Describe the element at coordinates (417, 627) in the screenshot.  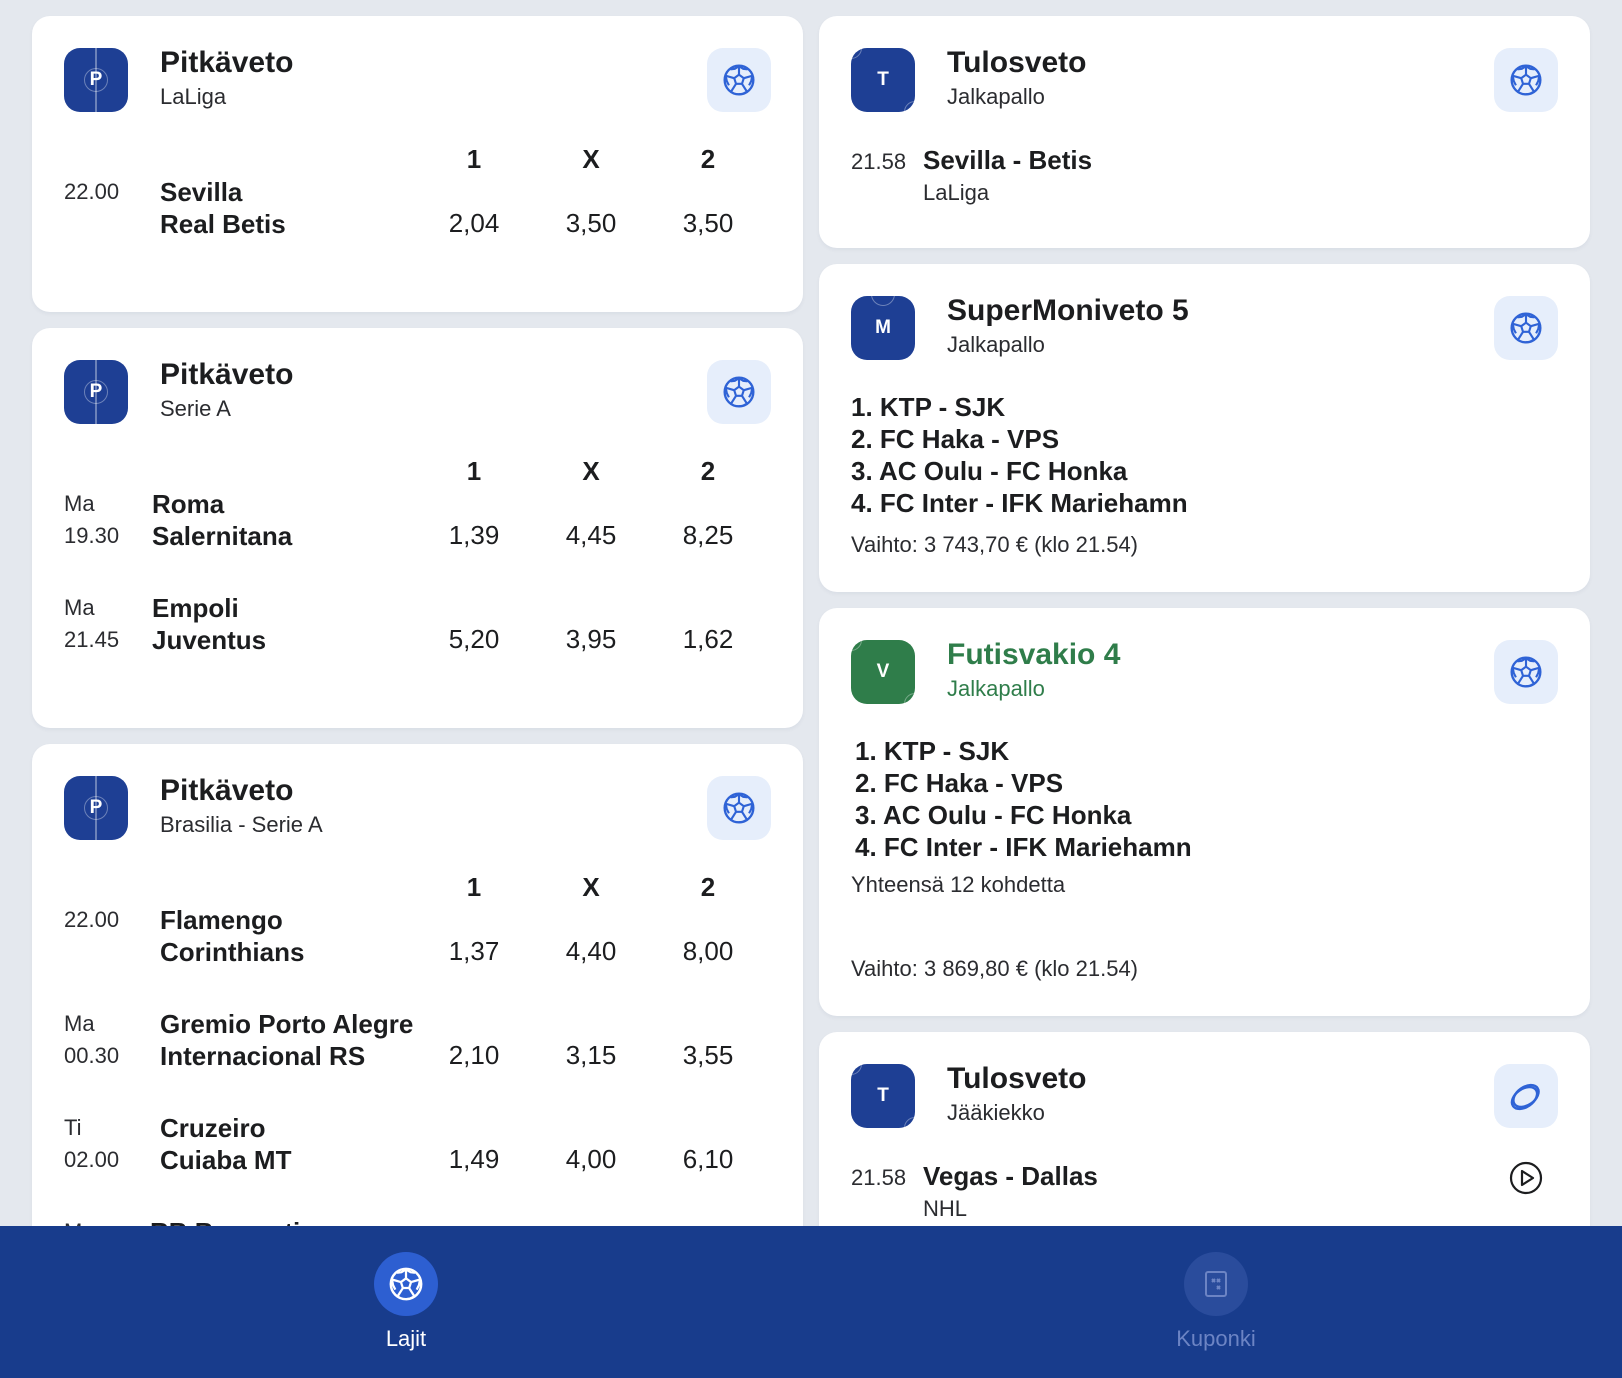
I see `match-row: Ma 21.45 Empoli Juventus 5,20 3,95 1,62` at that location.